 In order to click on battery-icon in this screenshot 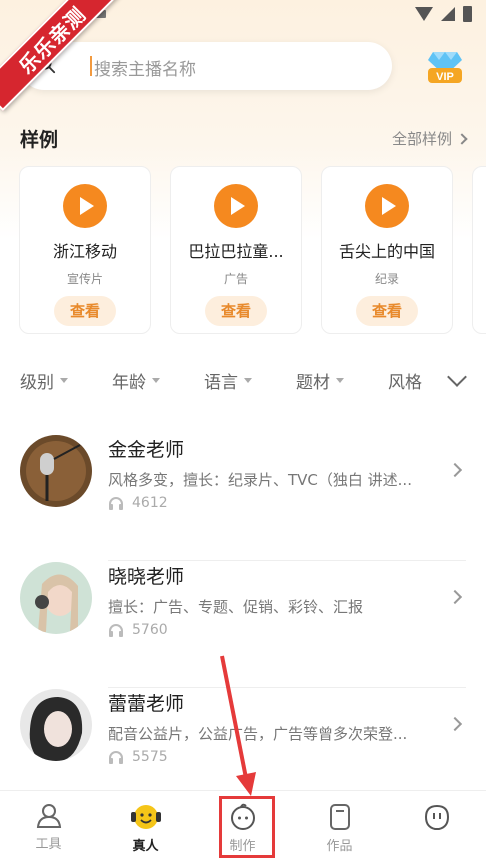, I will do `click(467, 14)`.